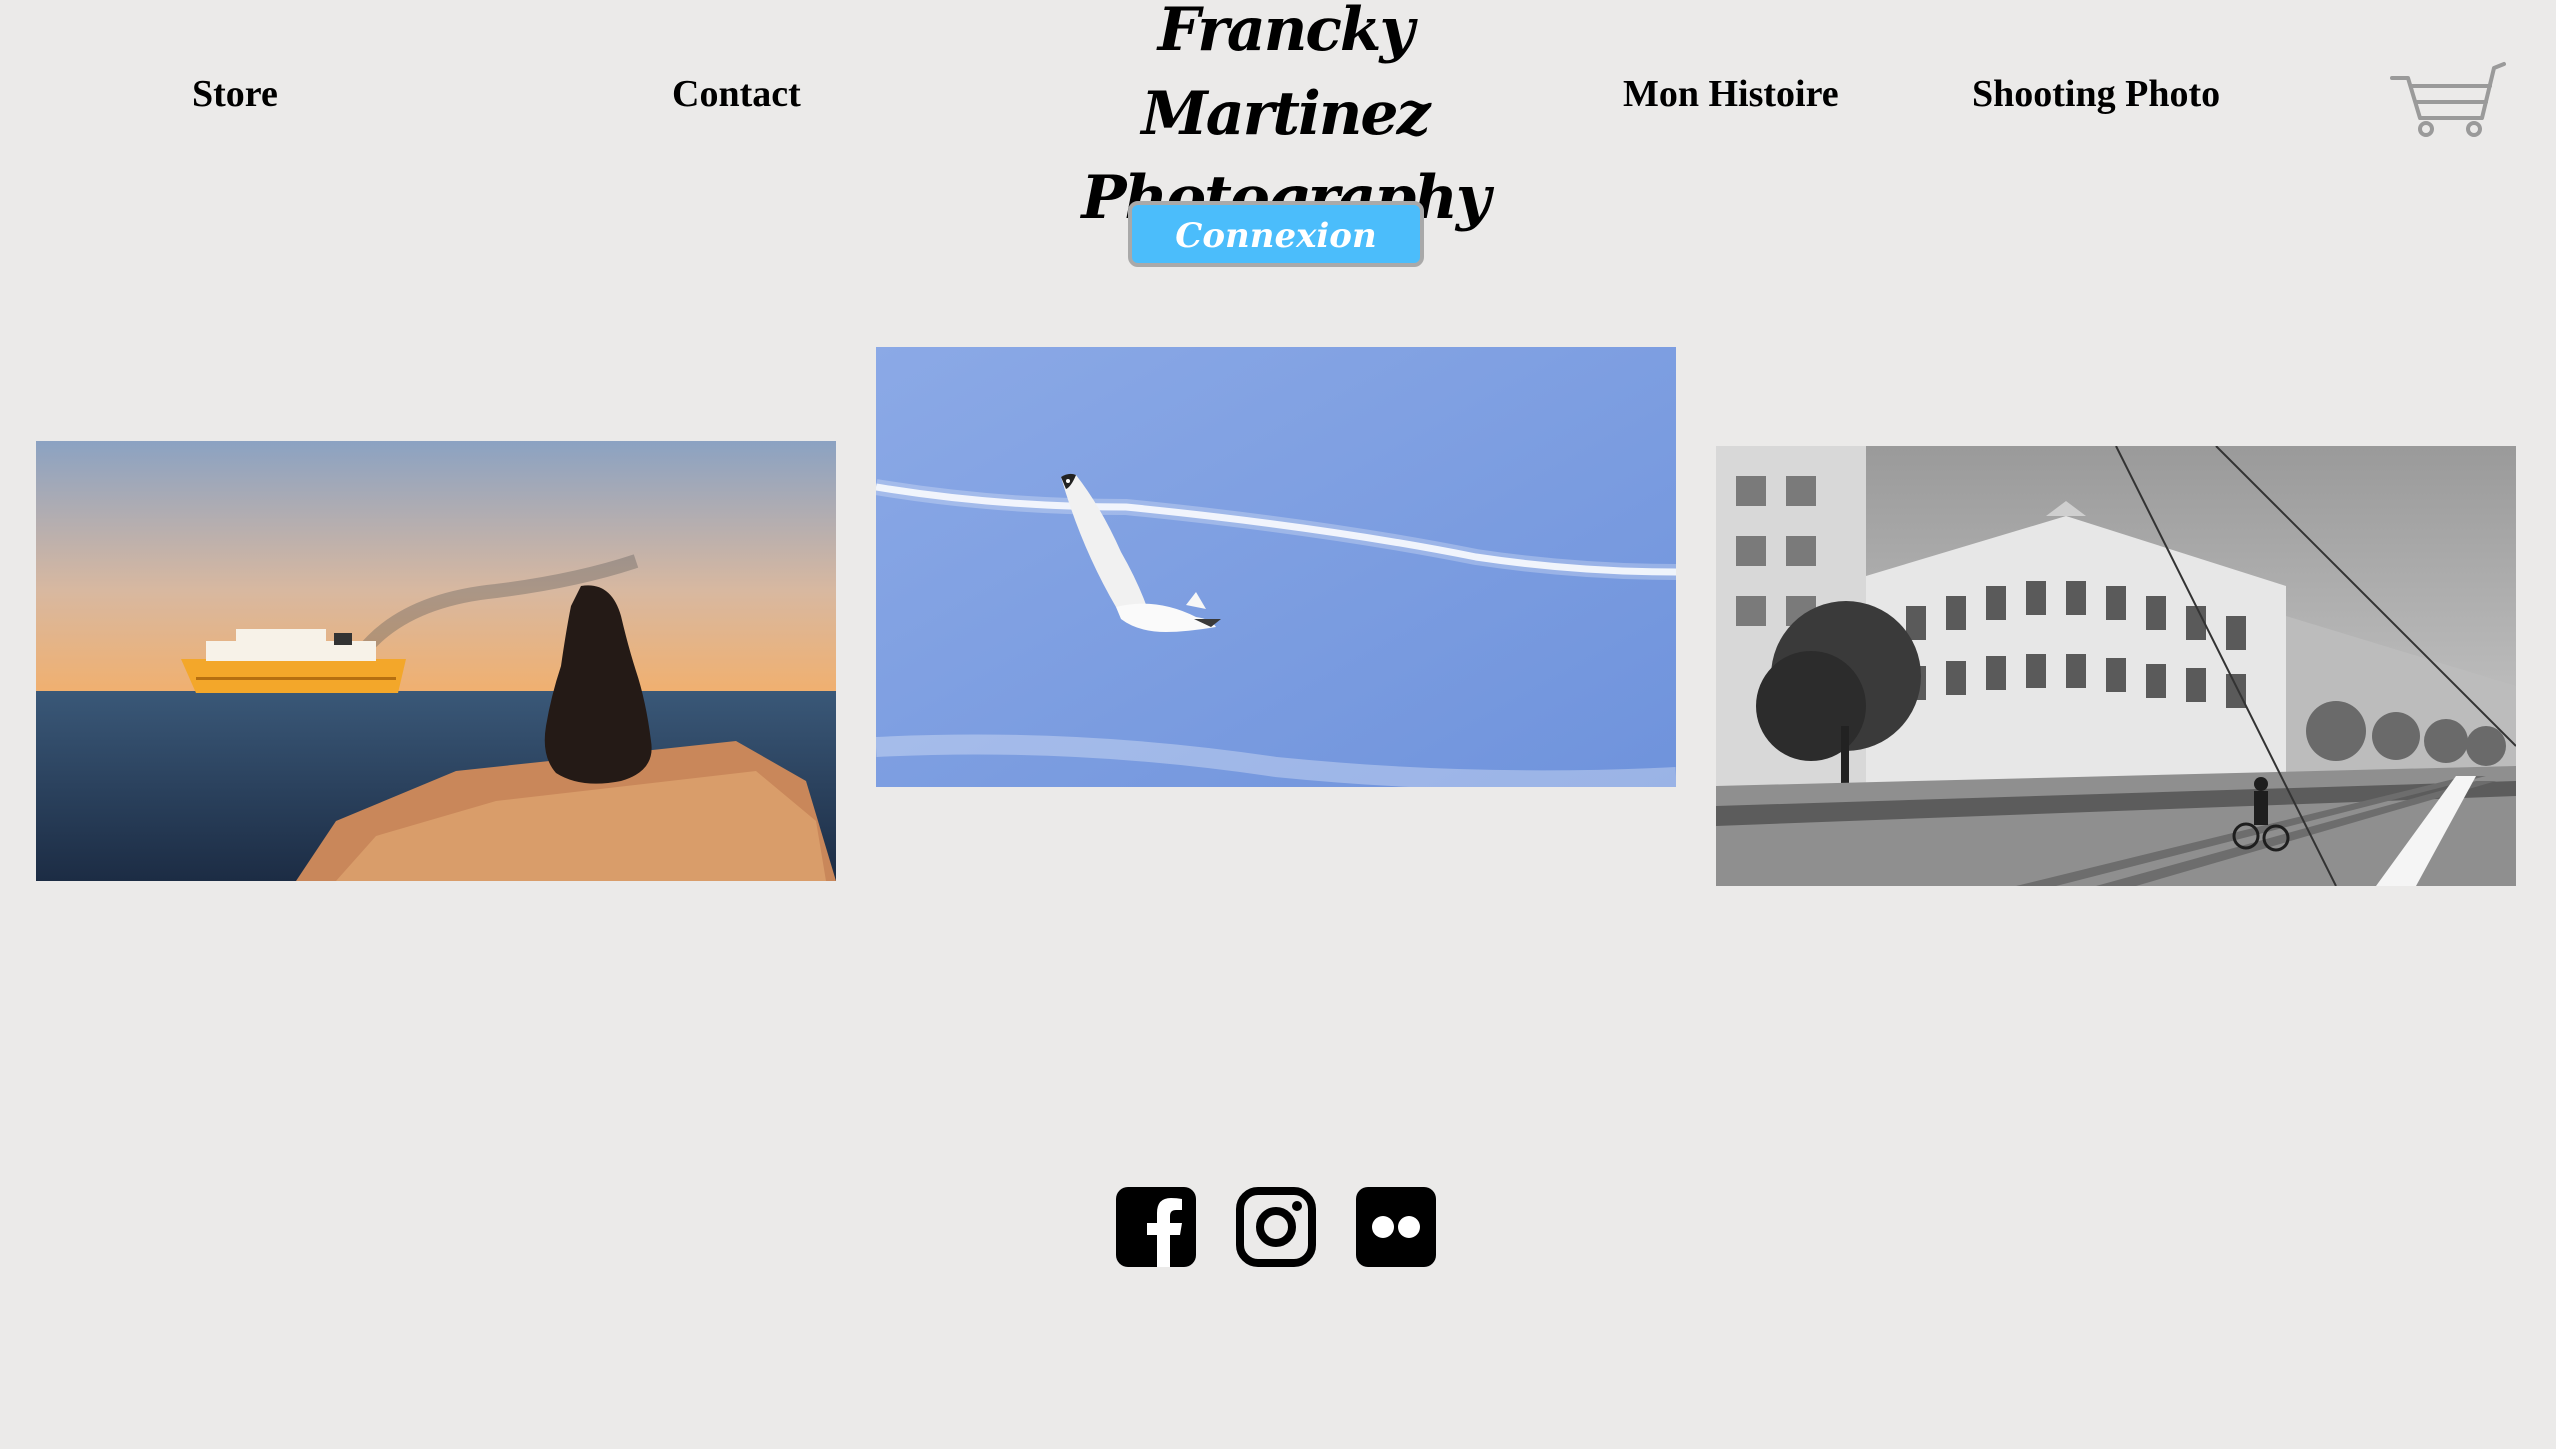  What do you see at coordinates (1396, 1227) in the screenshot?
I see `flickr-icon` at bounding box center [1396, 1227].